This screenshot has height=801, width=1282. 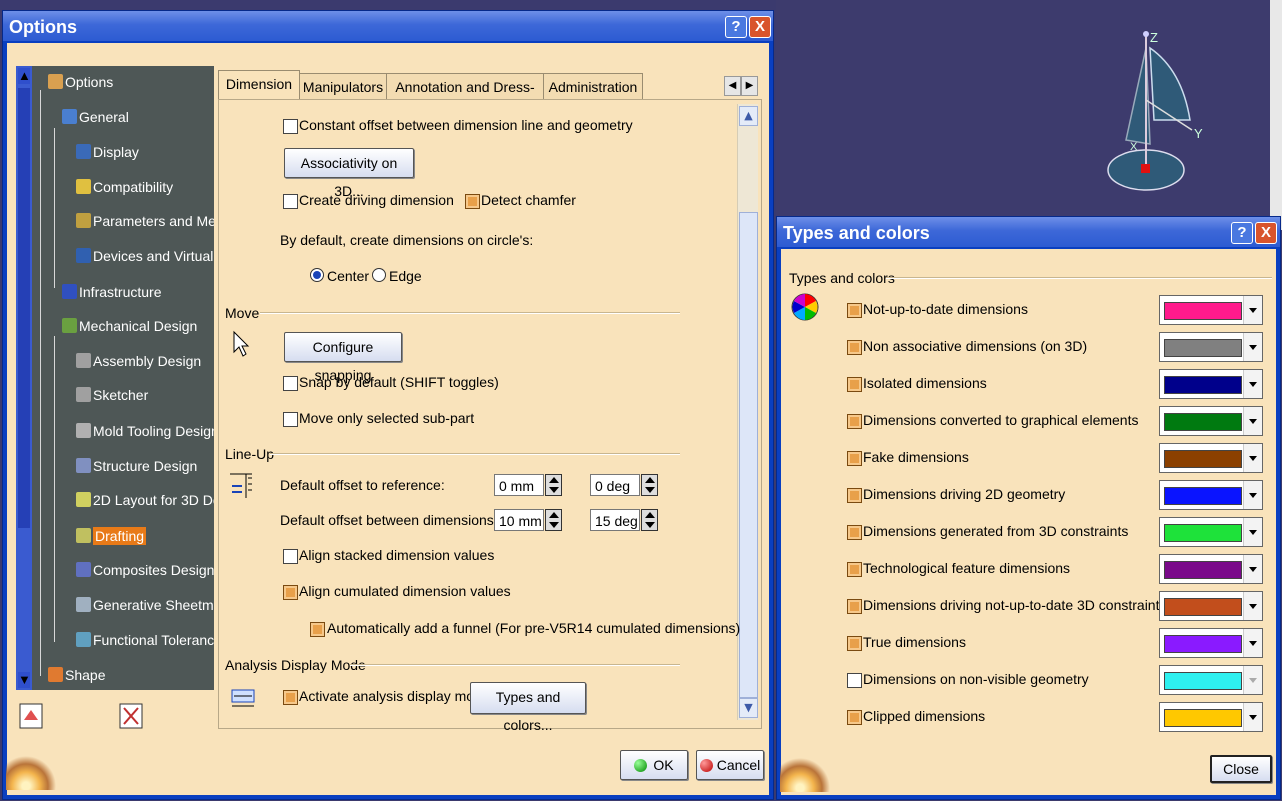 What do you see at coordinates (145, 570) in the screenshot?
I see `tree-composites: Composites Design` at bounding box center [145, 570].